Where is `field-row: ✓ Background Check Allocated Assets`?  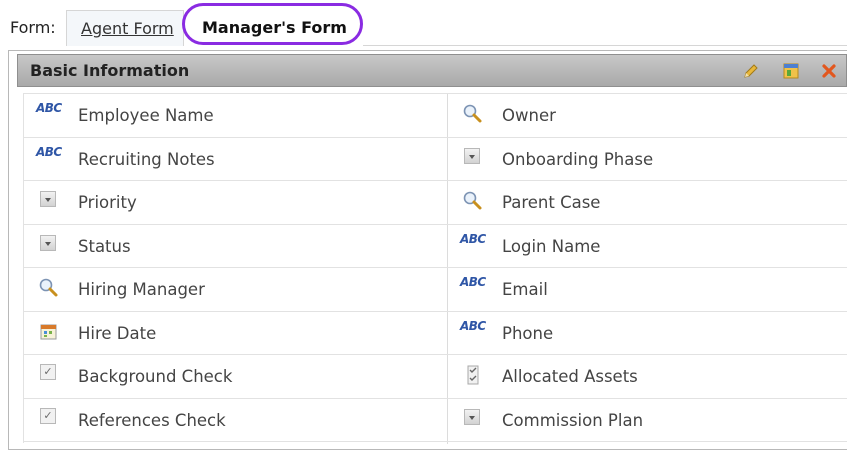
field-row: ✓ Background Check Allocated Assets is located at coordinates (435, 377).